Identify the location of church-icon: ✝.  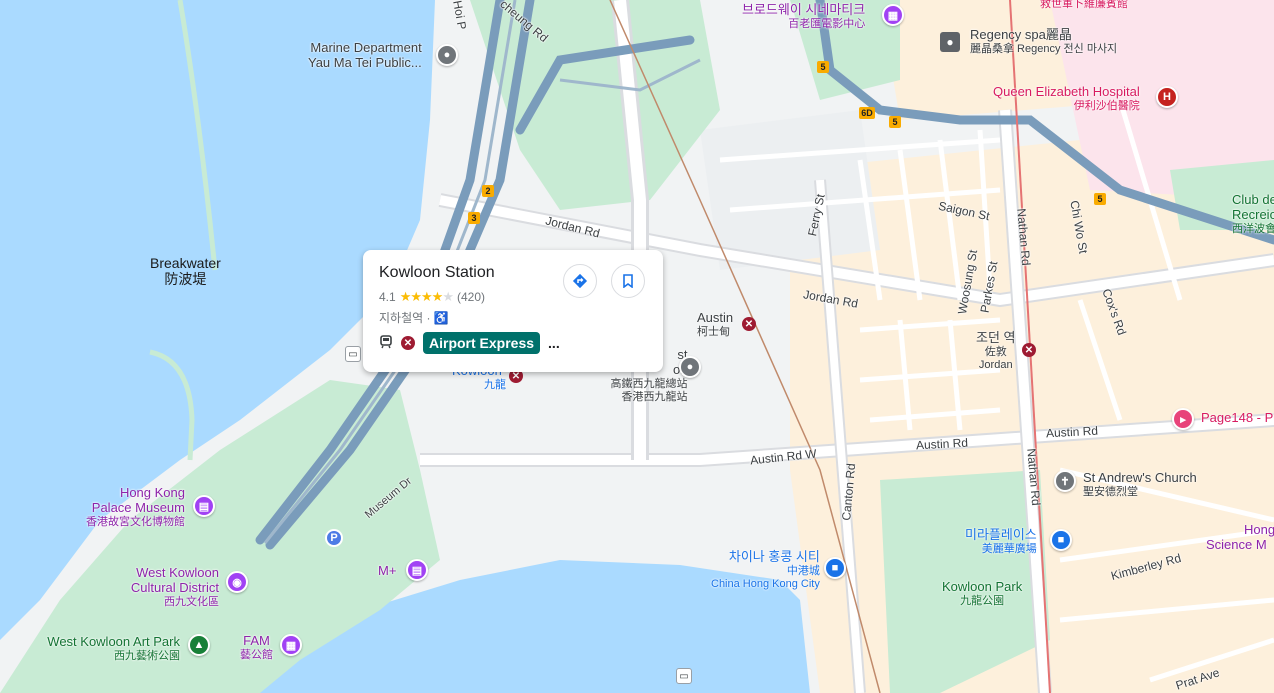
(1065, 481).